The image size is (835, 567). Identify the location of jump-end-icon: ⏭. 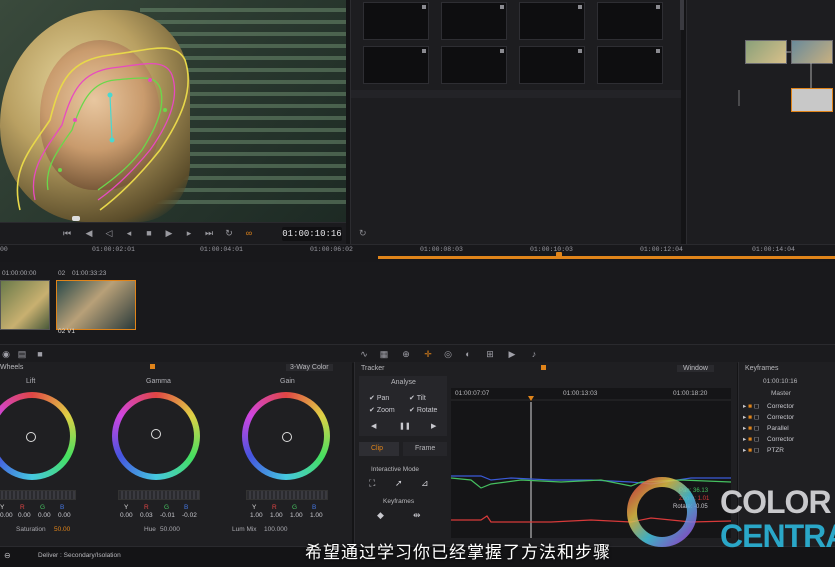
(209, 233).